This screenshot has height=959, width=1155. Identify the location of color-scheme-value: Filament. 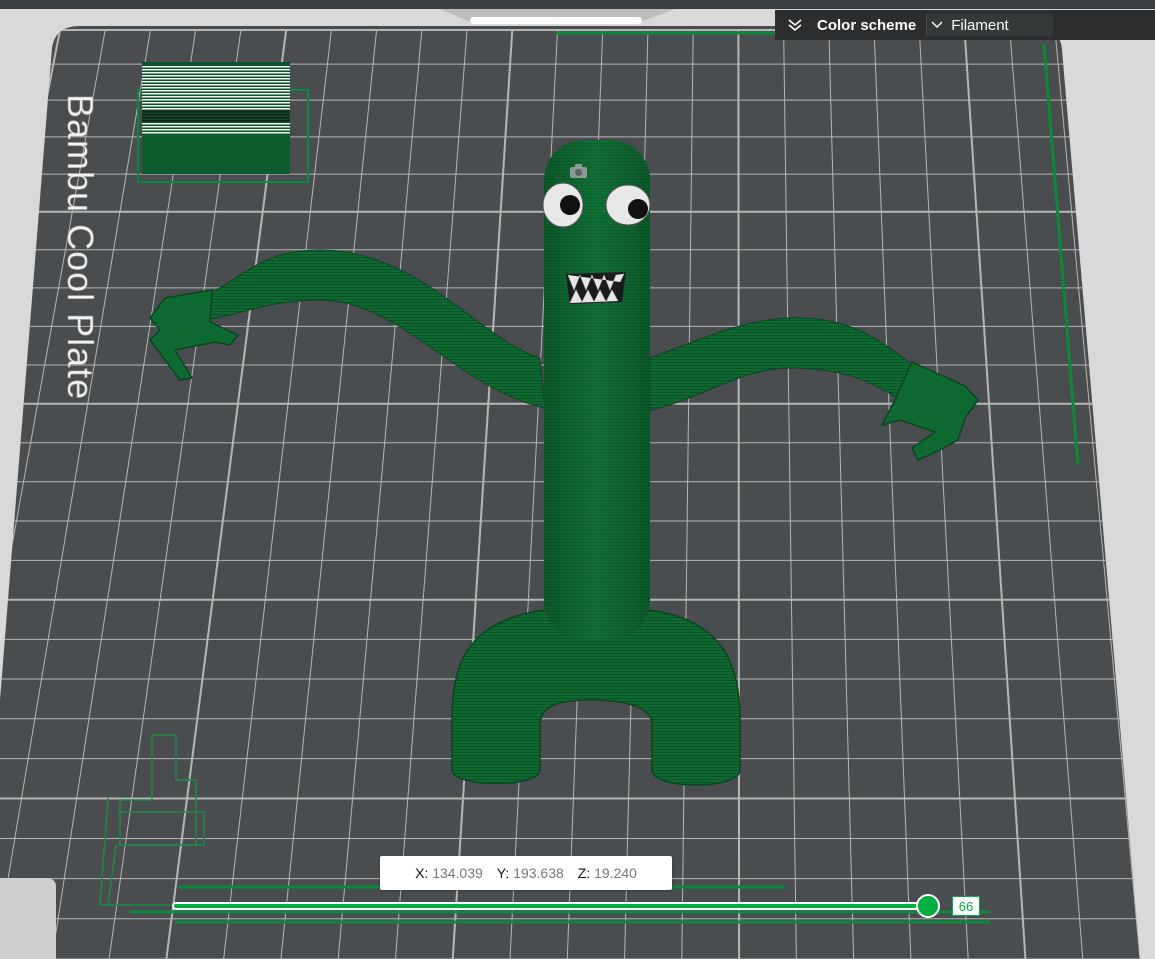
(980, 25).